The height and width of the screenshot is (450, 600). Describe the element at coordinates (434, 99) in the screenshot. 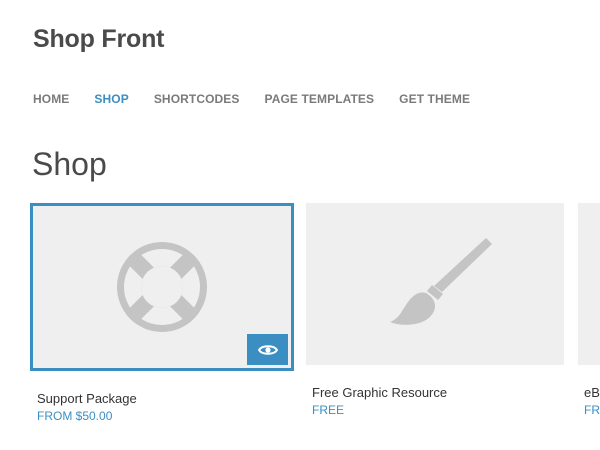

I see `nav-item-get-theme: GET THEME` at that location.